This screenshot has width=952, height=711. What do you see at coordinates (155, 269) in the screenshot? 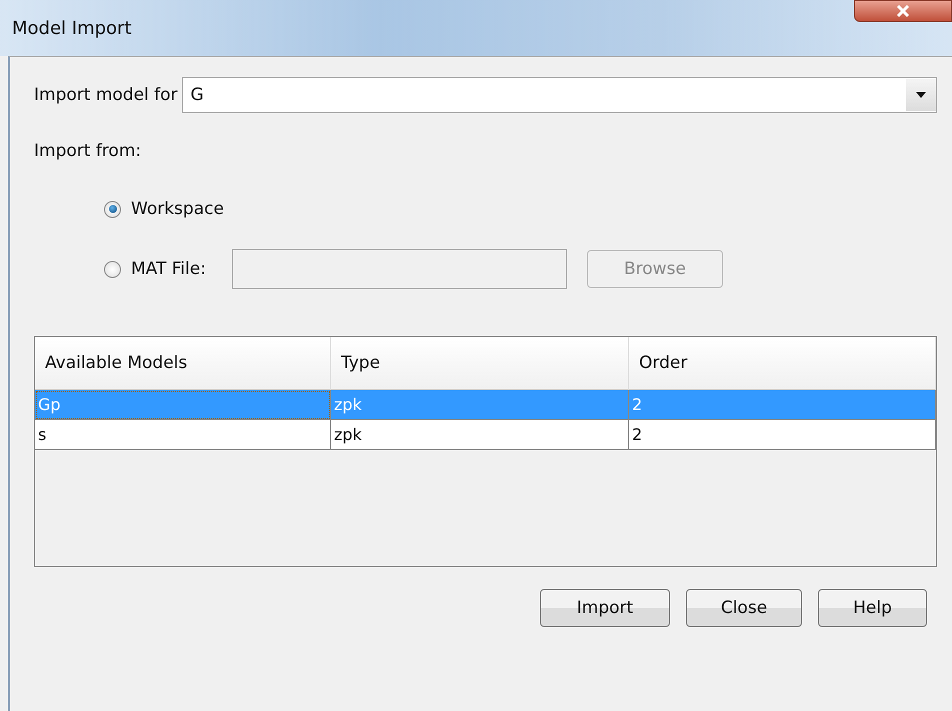
I see `radio-option: MAT File:` at bounding box center [155, 269].